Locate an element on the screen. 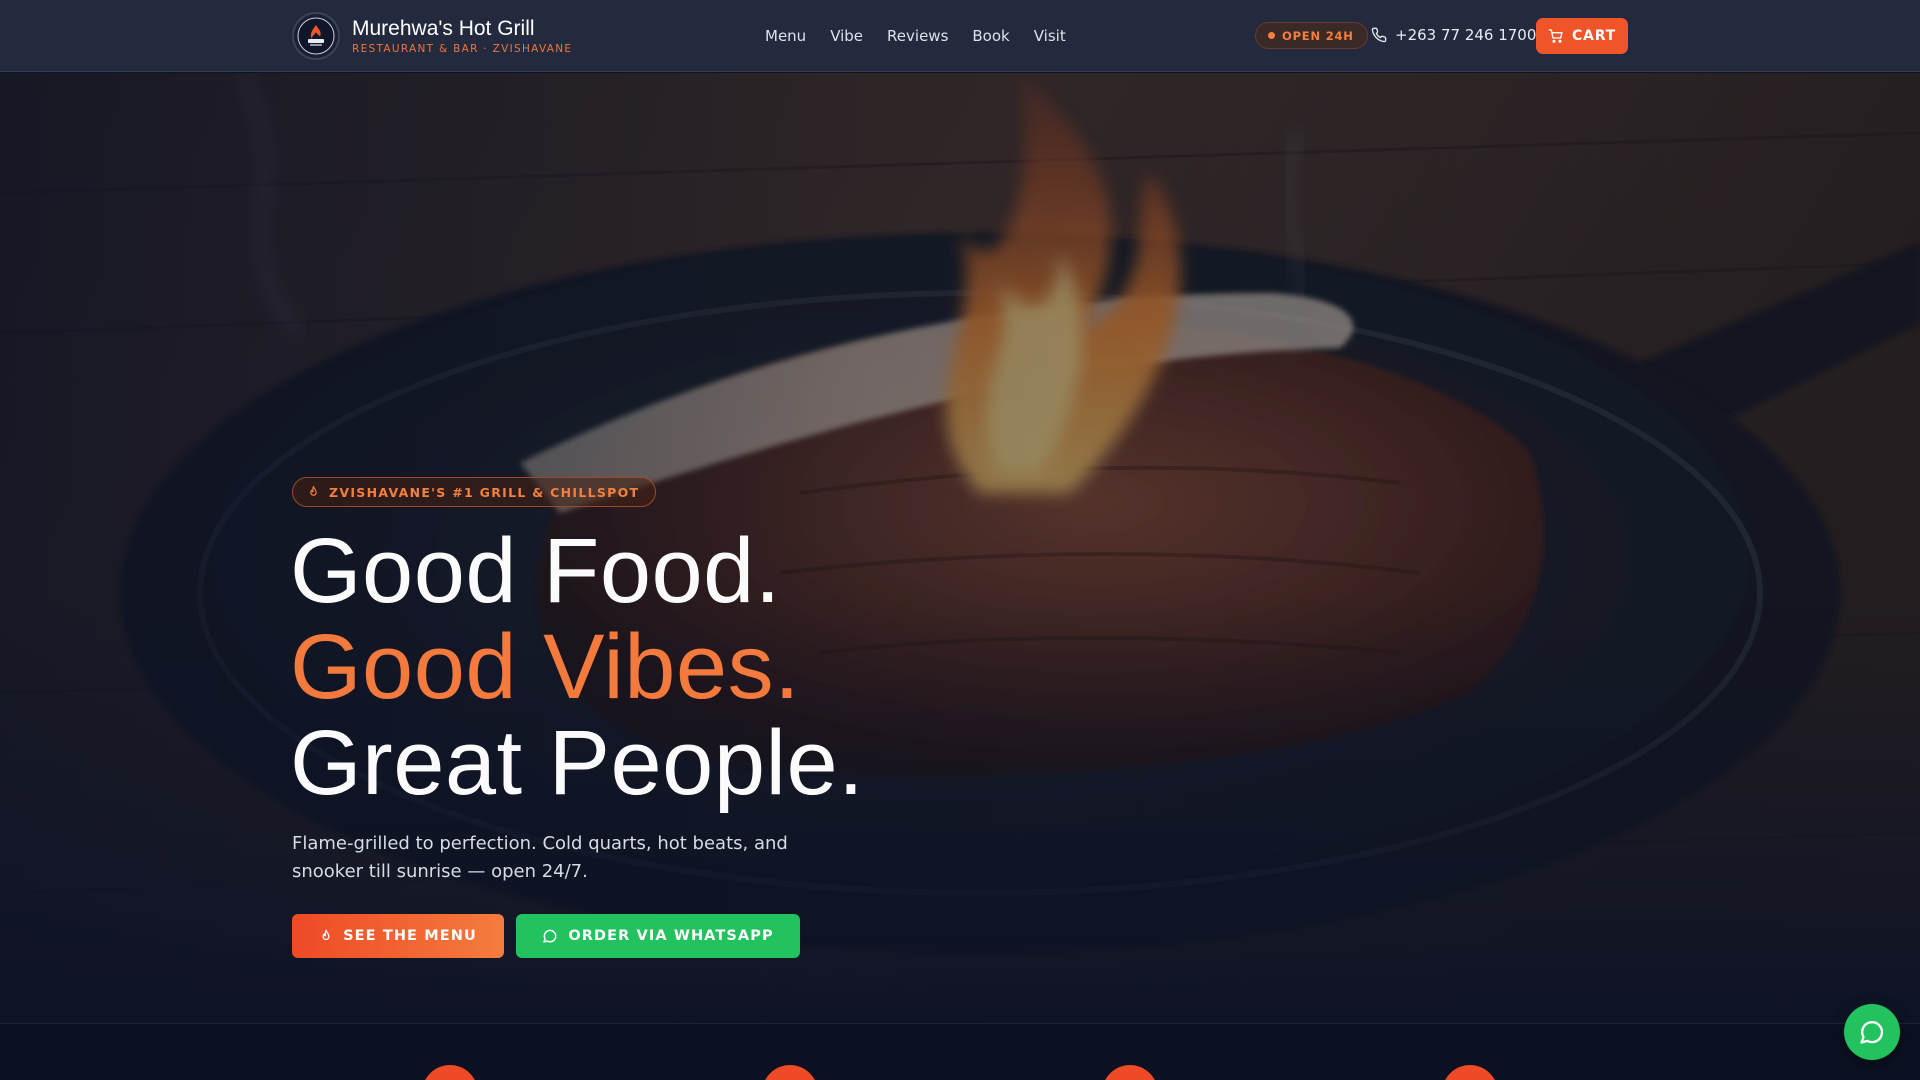 Image resolution: width=1920 pixels, height=1080 pixels. hero-tagline-text: ZVISHAVANE'S #1 GRILL & CHILLSPOT is located at coordinates (484, 492).